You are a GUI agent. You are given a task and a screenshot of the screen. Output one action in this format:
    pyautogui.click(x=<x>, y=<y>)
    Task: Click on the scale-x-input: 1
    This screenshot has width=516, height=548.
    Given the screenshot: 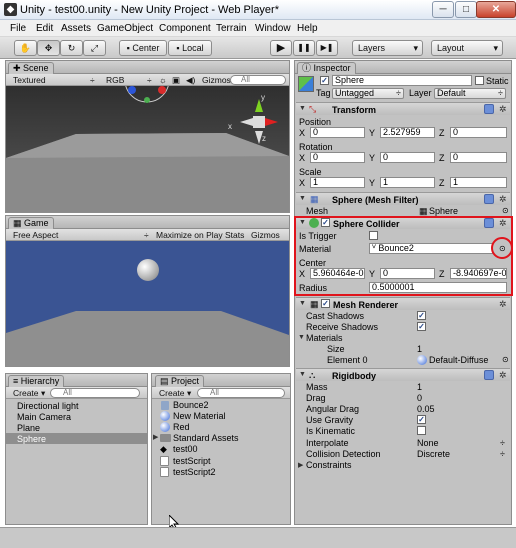 What is the action you would take?
    pyautogui.click(x=337, y=182)
    